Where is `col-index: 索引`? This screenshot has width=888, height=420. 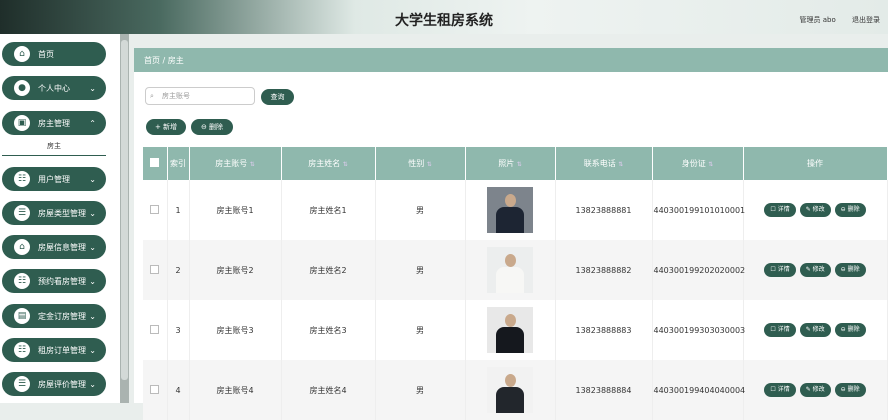
col-index: 索引 is located at coordinates (178, 163).